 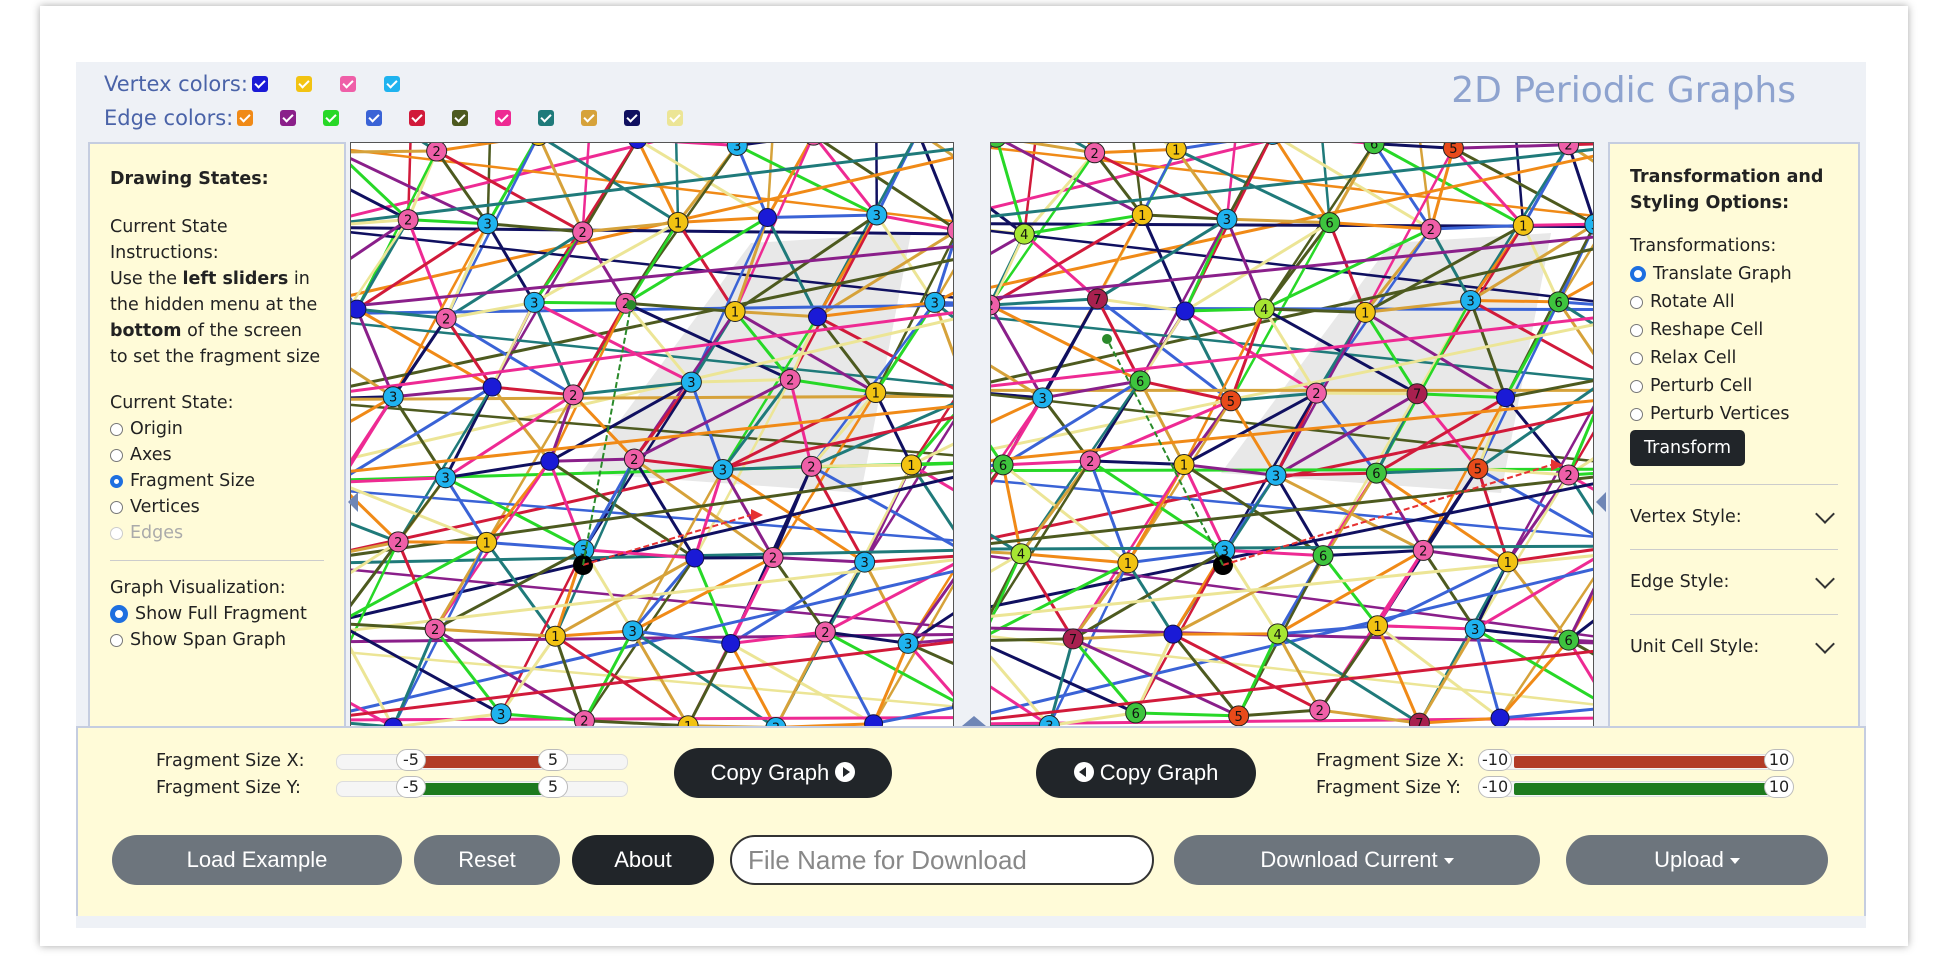 What do you see at coordinates (783, 773) in the screenshot?
I see `copy-graph-right-button: Copy Graph` at bounding box center [783, 773].